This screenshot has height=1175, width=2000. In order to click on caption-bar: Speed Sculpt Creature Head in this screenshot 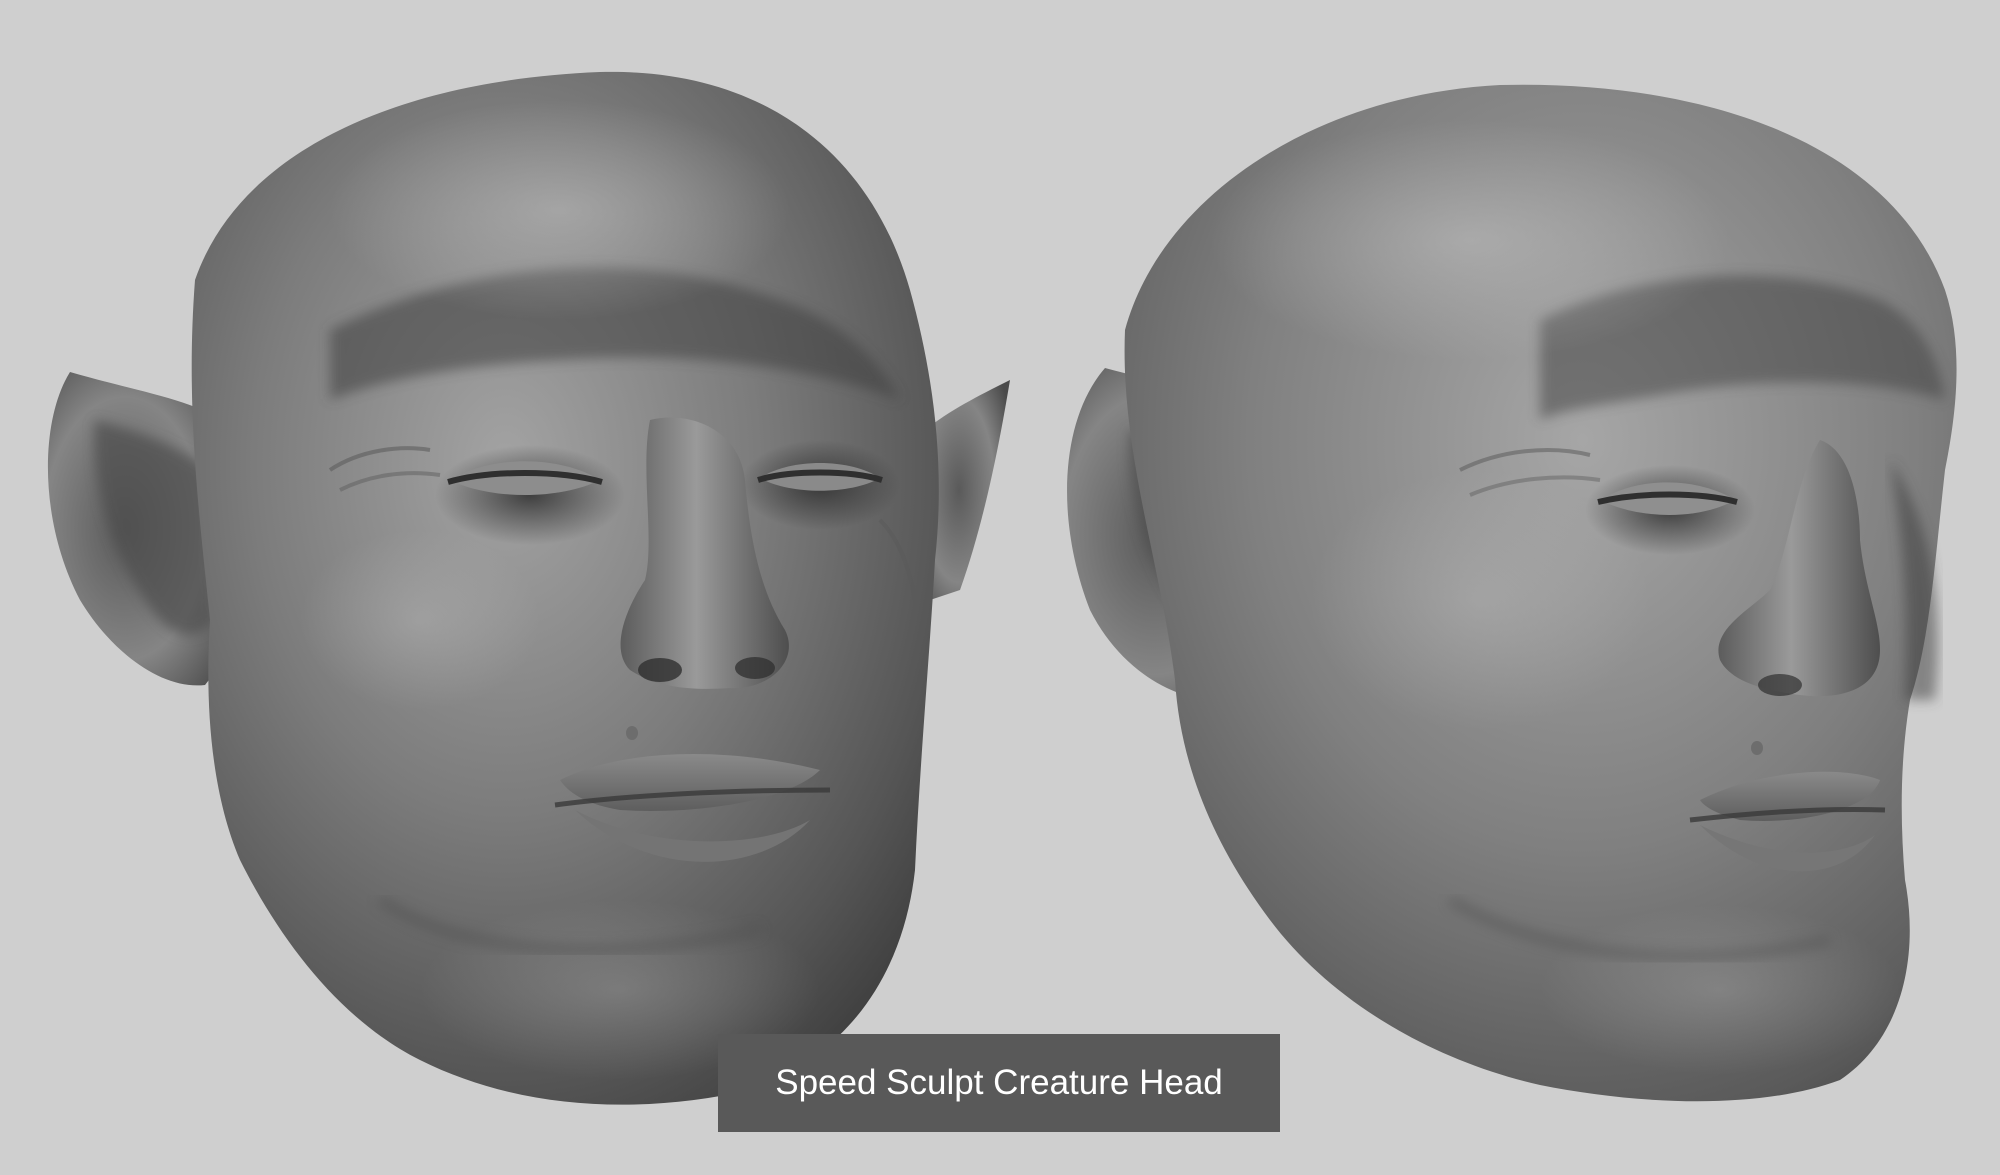, I will do `click(999, 1083)`.